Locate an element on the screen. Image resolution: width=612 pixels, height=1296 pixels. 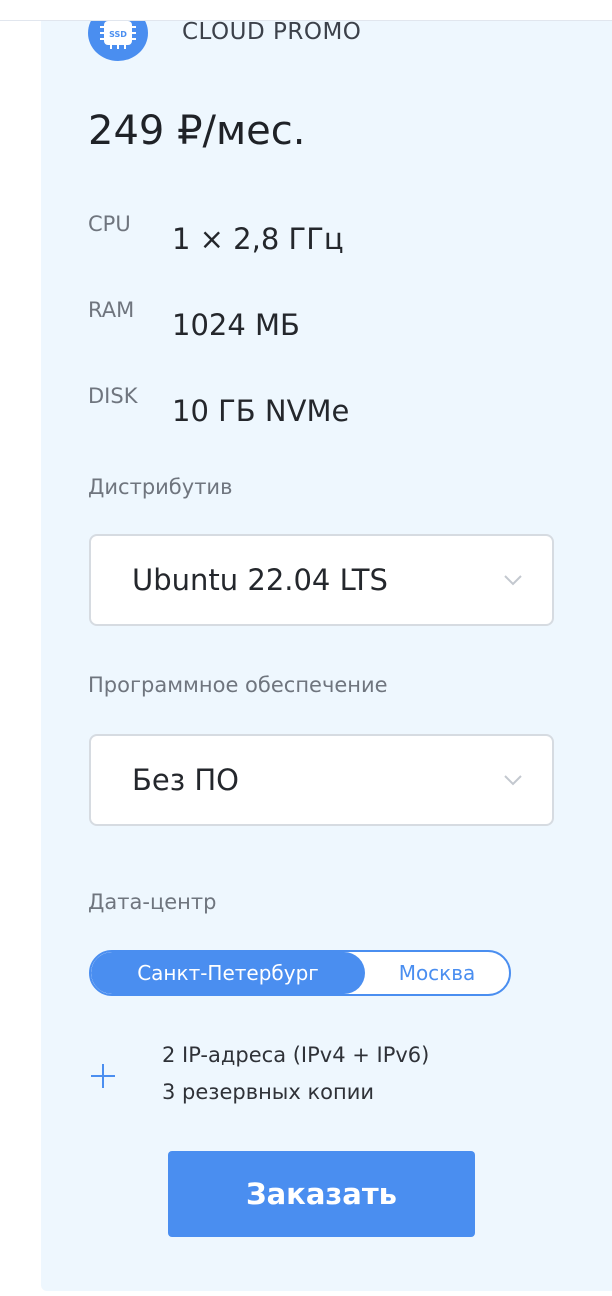
datacenter-option-moscow: Москва is located at coordinates (437, 973).